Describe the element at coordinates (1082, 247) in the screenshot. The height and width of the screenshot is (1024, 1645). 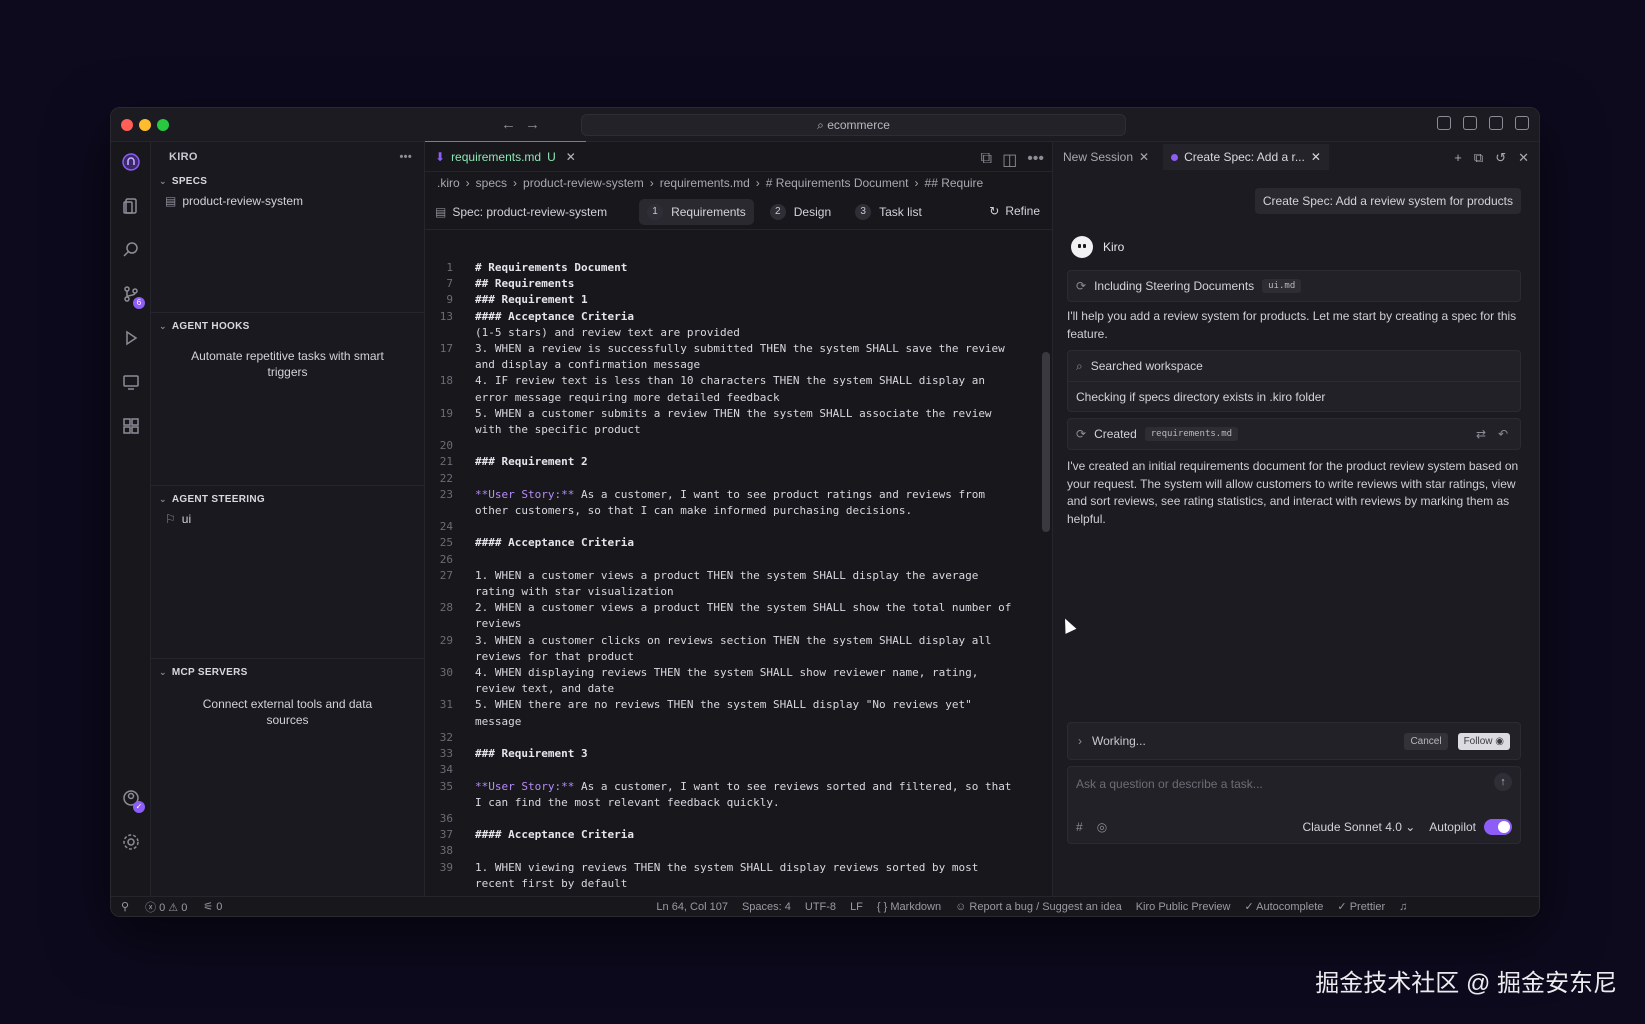
I see `kiro-avatar` at that location.